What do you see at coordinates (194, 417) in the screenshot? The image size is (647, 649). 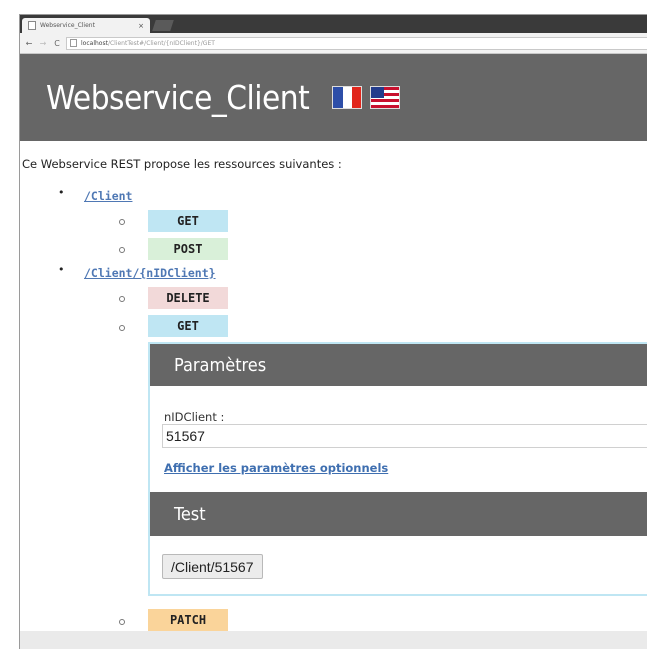 I see `field-label: nIDClient :` at bounding box center [194, 417].